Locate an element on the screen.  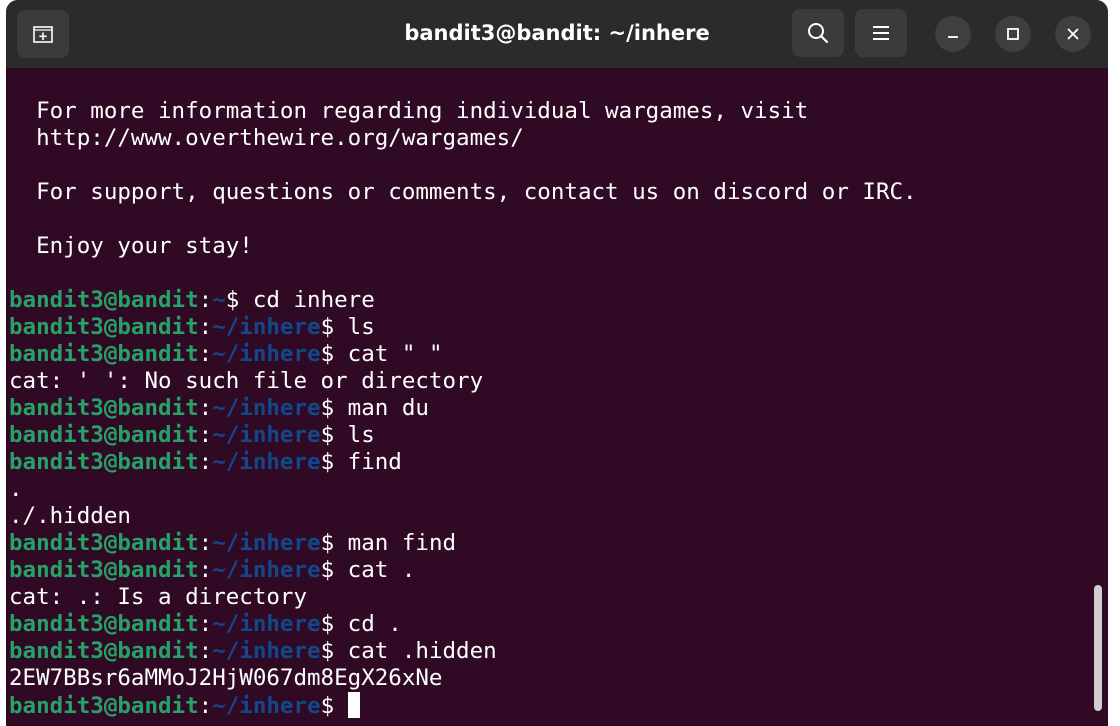
prompt-line: bandit3@bandit:~/inhere$ cat " " is located at coordinates (551, 354).